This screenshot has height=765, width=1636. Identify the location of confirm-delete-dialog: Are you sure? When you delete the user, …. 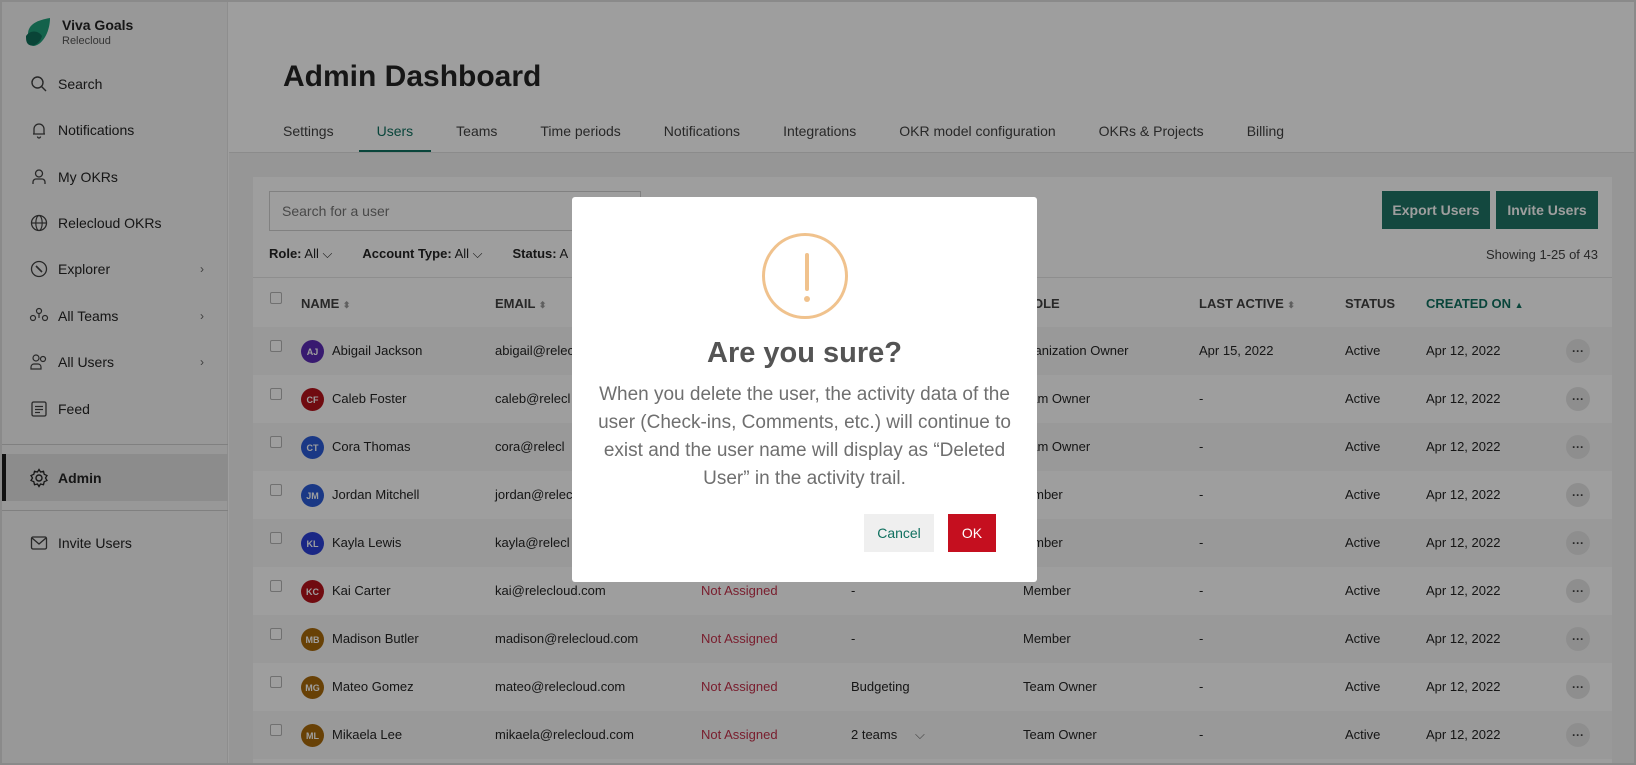
(804, 389).